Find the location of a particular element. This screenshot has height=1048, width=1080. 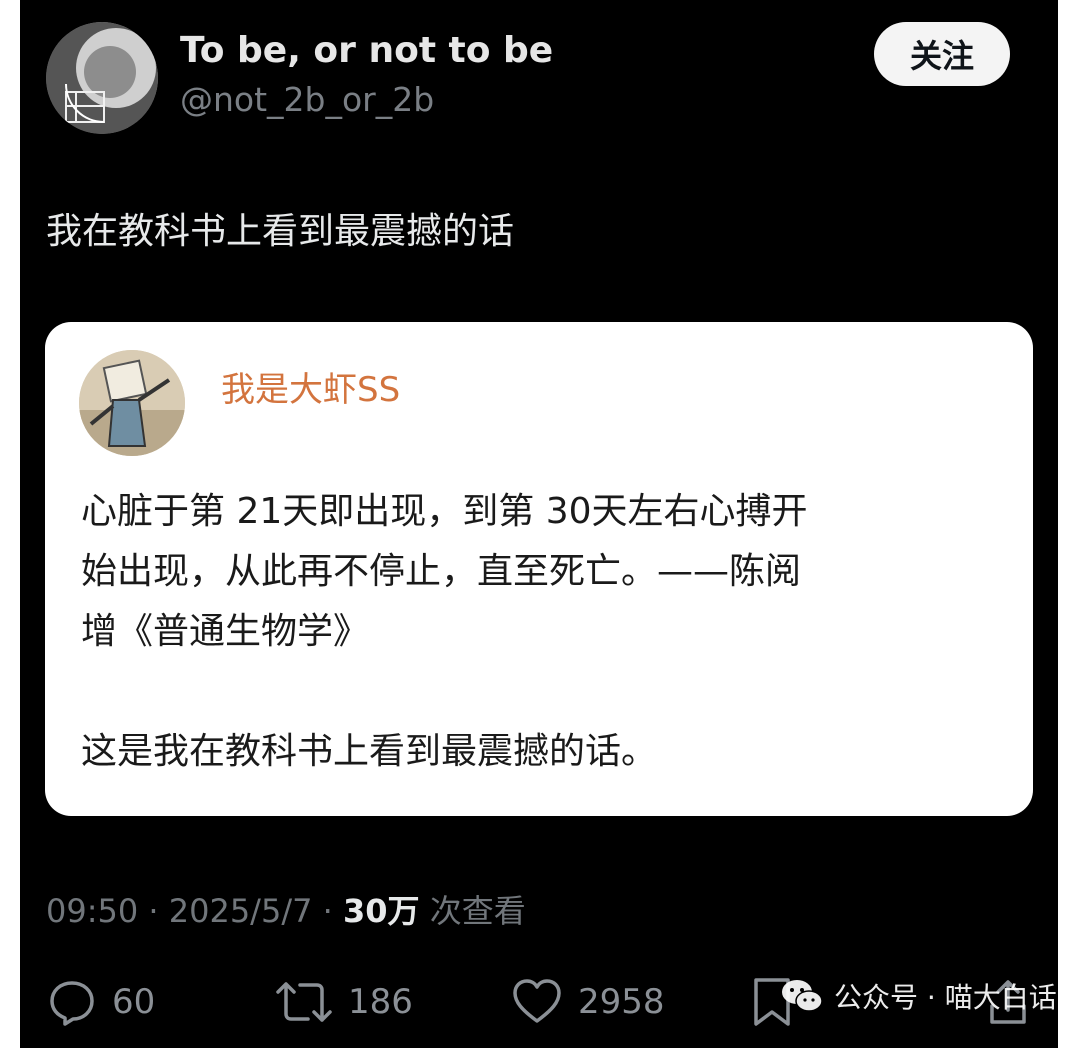

quoted-line: 增《普通生物学》 is located at coordinates (225, 631).